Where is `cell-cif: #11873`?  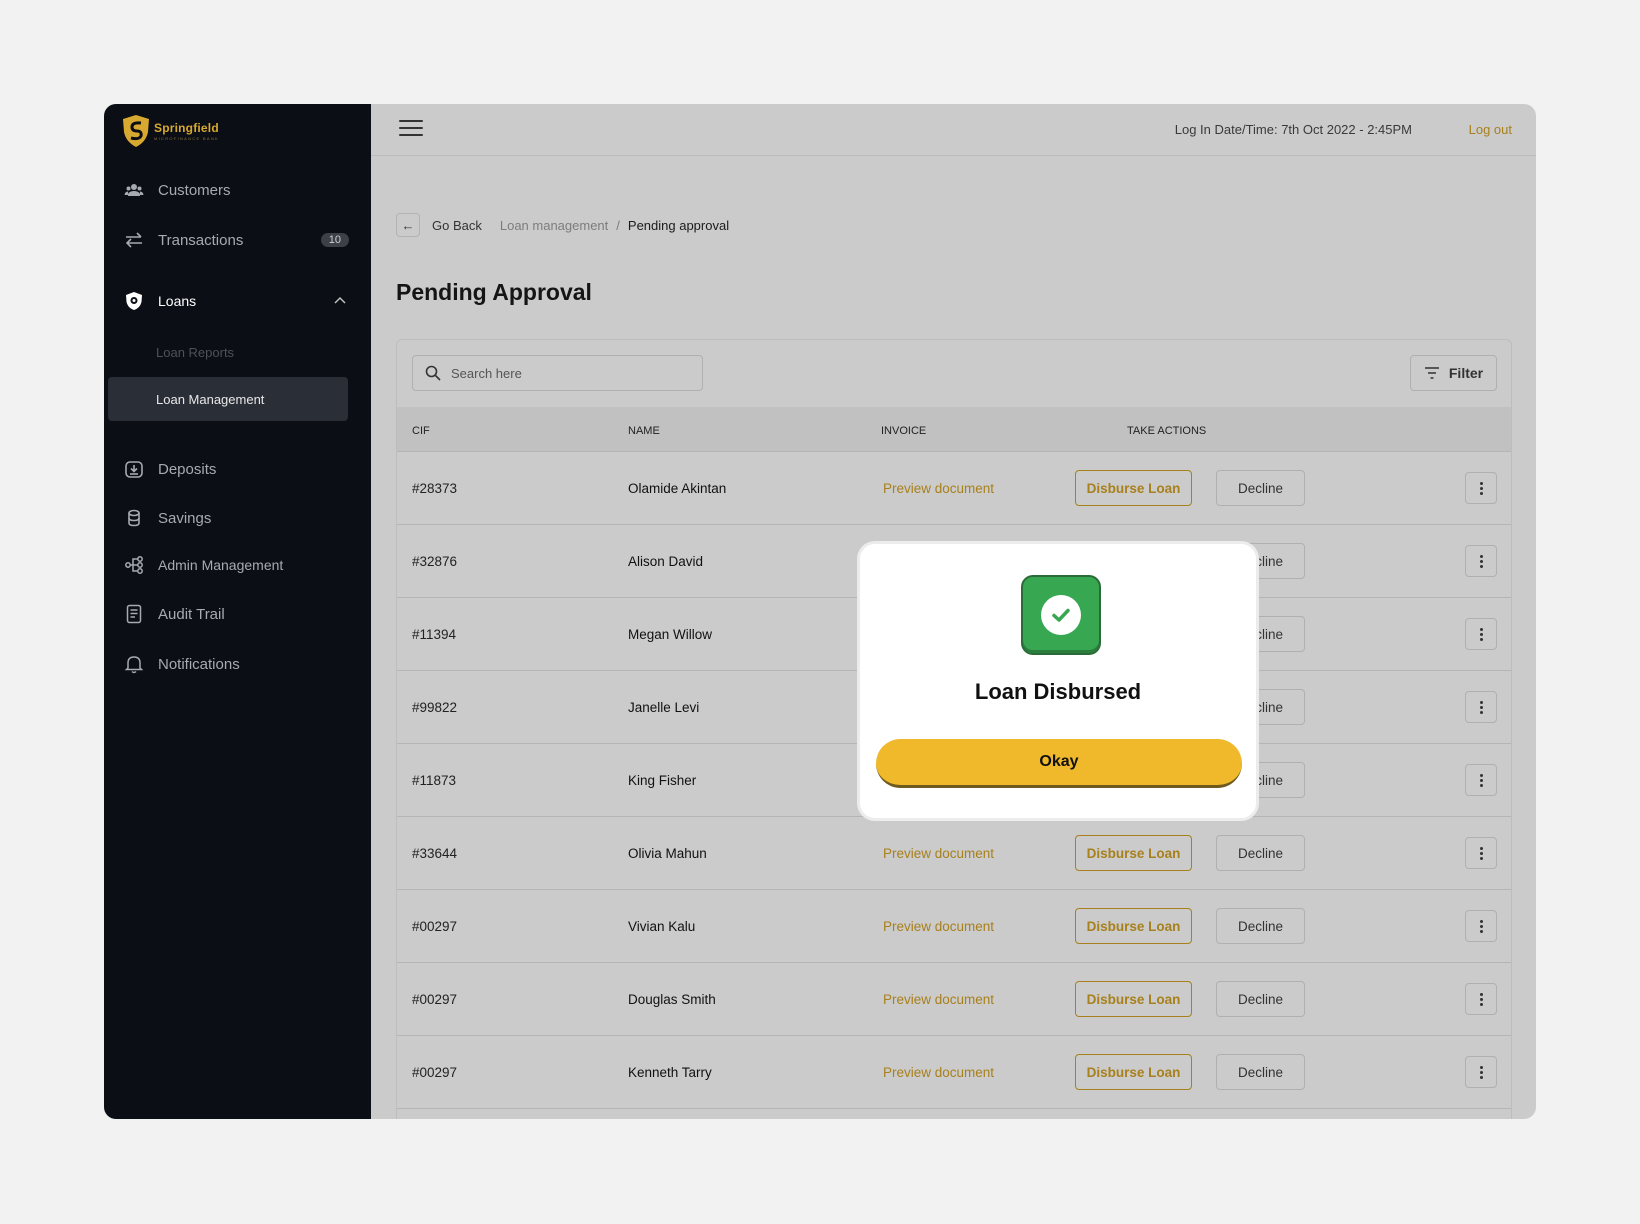 cell-cif: #11873 is located at coordinates (434, 780).